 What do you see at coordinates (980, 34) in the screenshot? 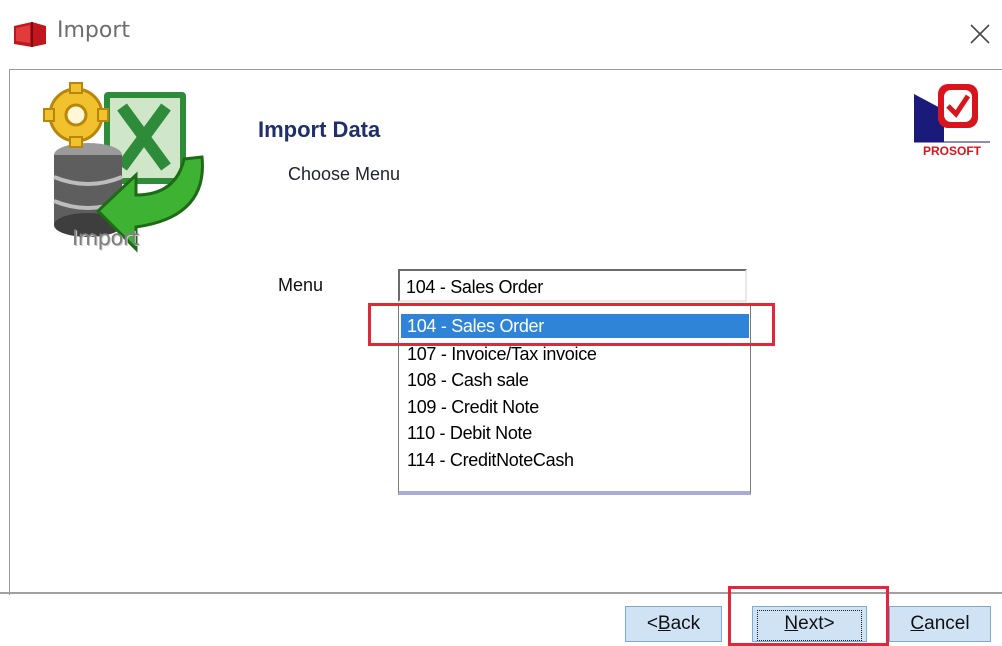
I see `close-icon` at bounding box center [980, 34].